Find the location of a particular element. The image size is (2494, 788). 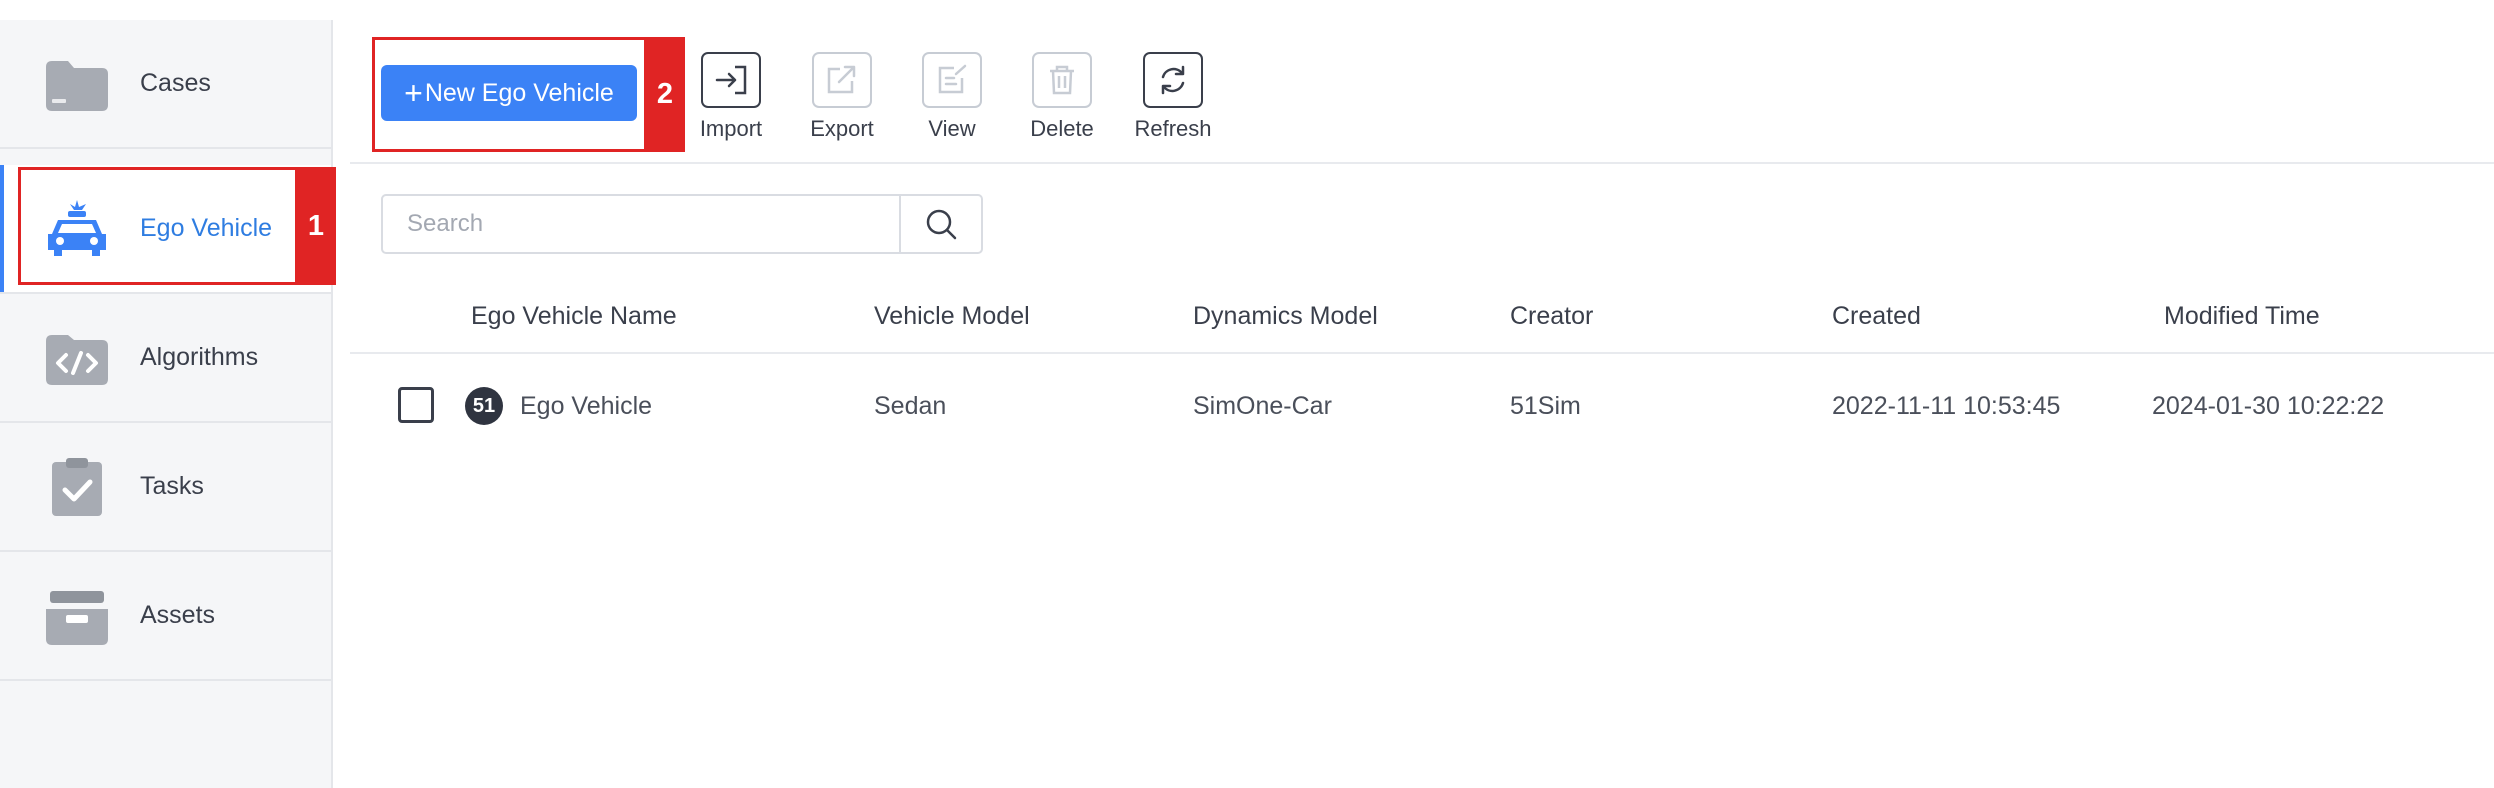

sidebar-item-cases: Cases is located at coordinates (165, 84).